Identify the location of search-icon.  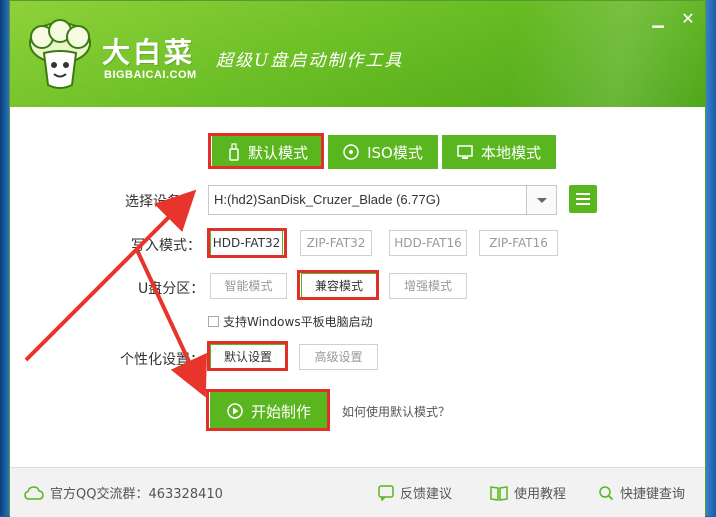
(606, 492).